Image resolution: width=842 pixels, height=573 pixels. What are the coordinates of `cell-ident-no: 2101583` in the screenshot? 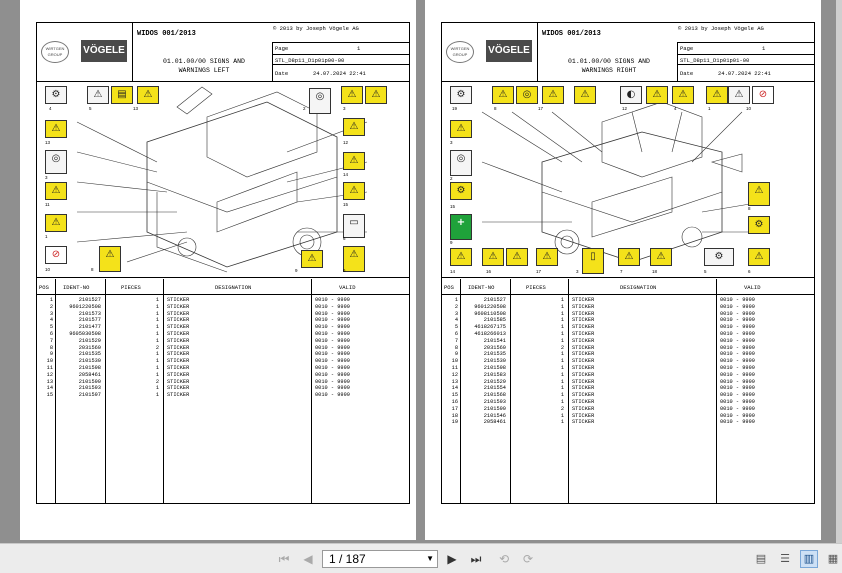 It's located at (494, 374).